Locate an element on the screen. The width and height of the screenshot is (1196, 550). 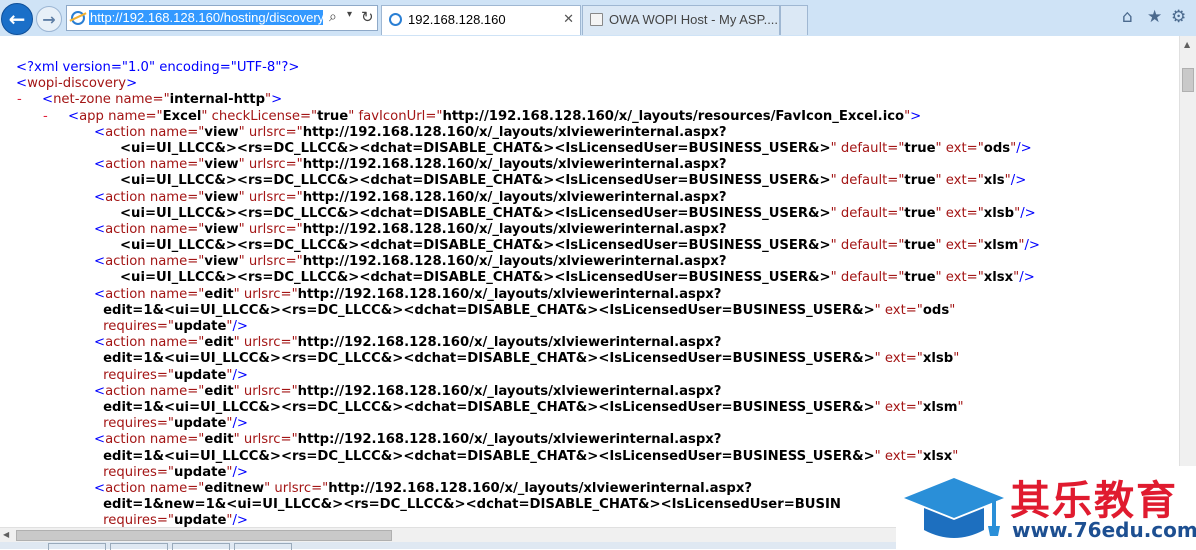
xml-line-text: <?xml version="1.0" encoding="UTF-8"?> is located at coordinates (157, 68).